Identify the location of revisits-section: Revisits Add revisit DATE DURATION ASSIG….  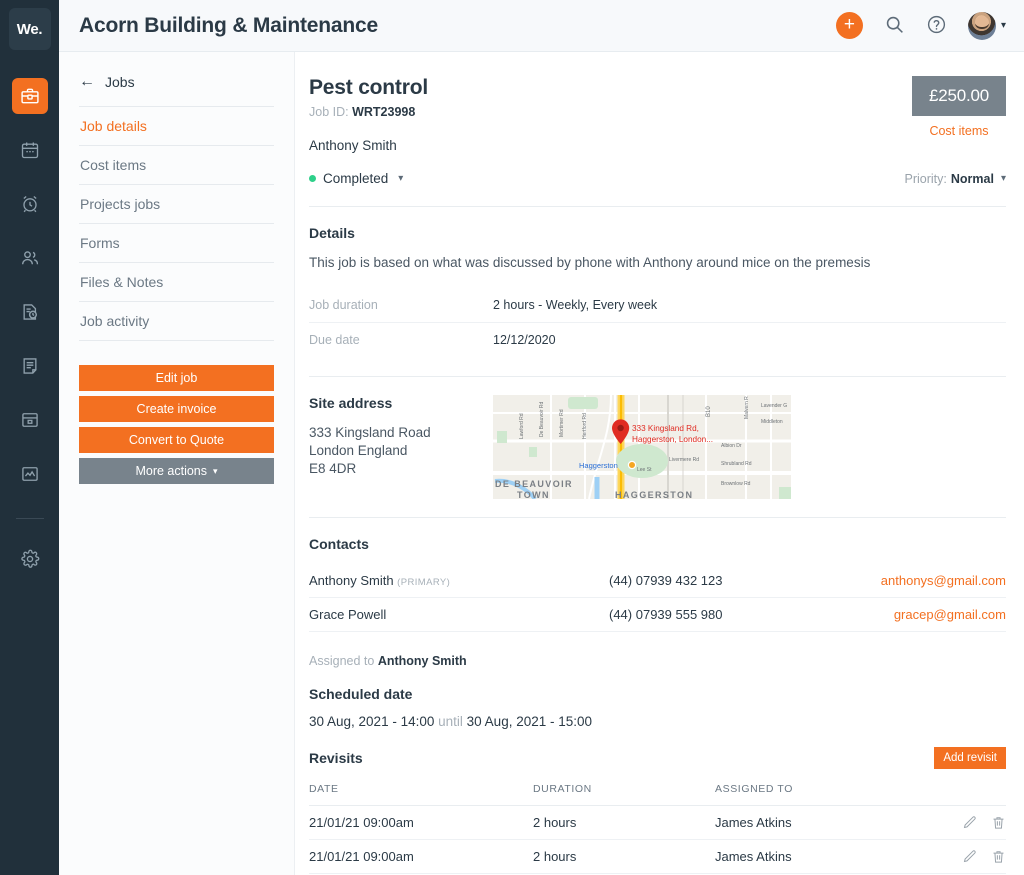
(657, 801).